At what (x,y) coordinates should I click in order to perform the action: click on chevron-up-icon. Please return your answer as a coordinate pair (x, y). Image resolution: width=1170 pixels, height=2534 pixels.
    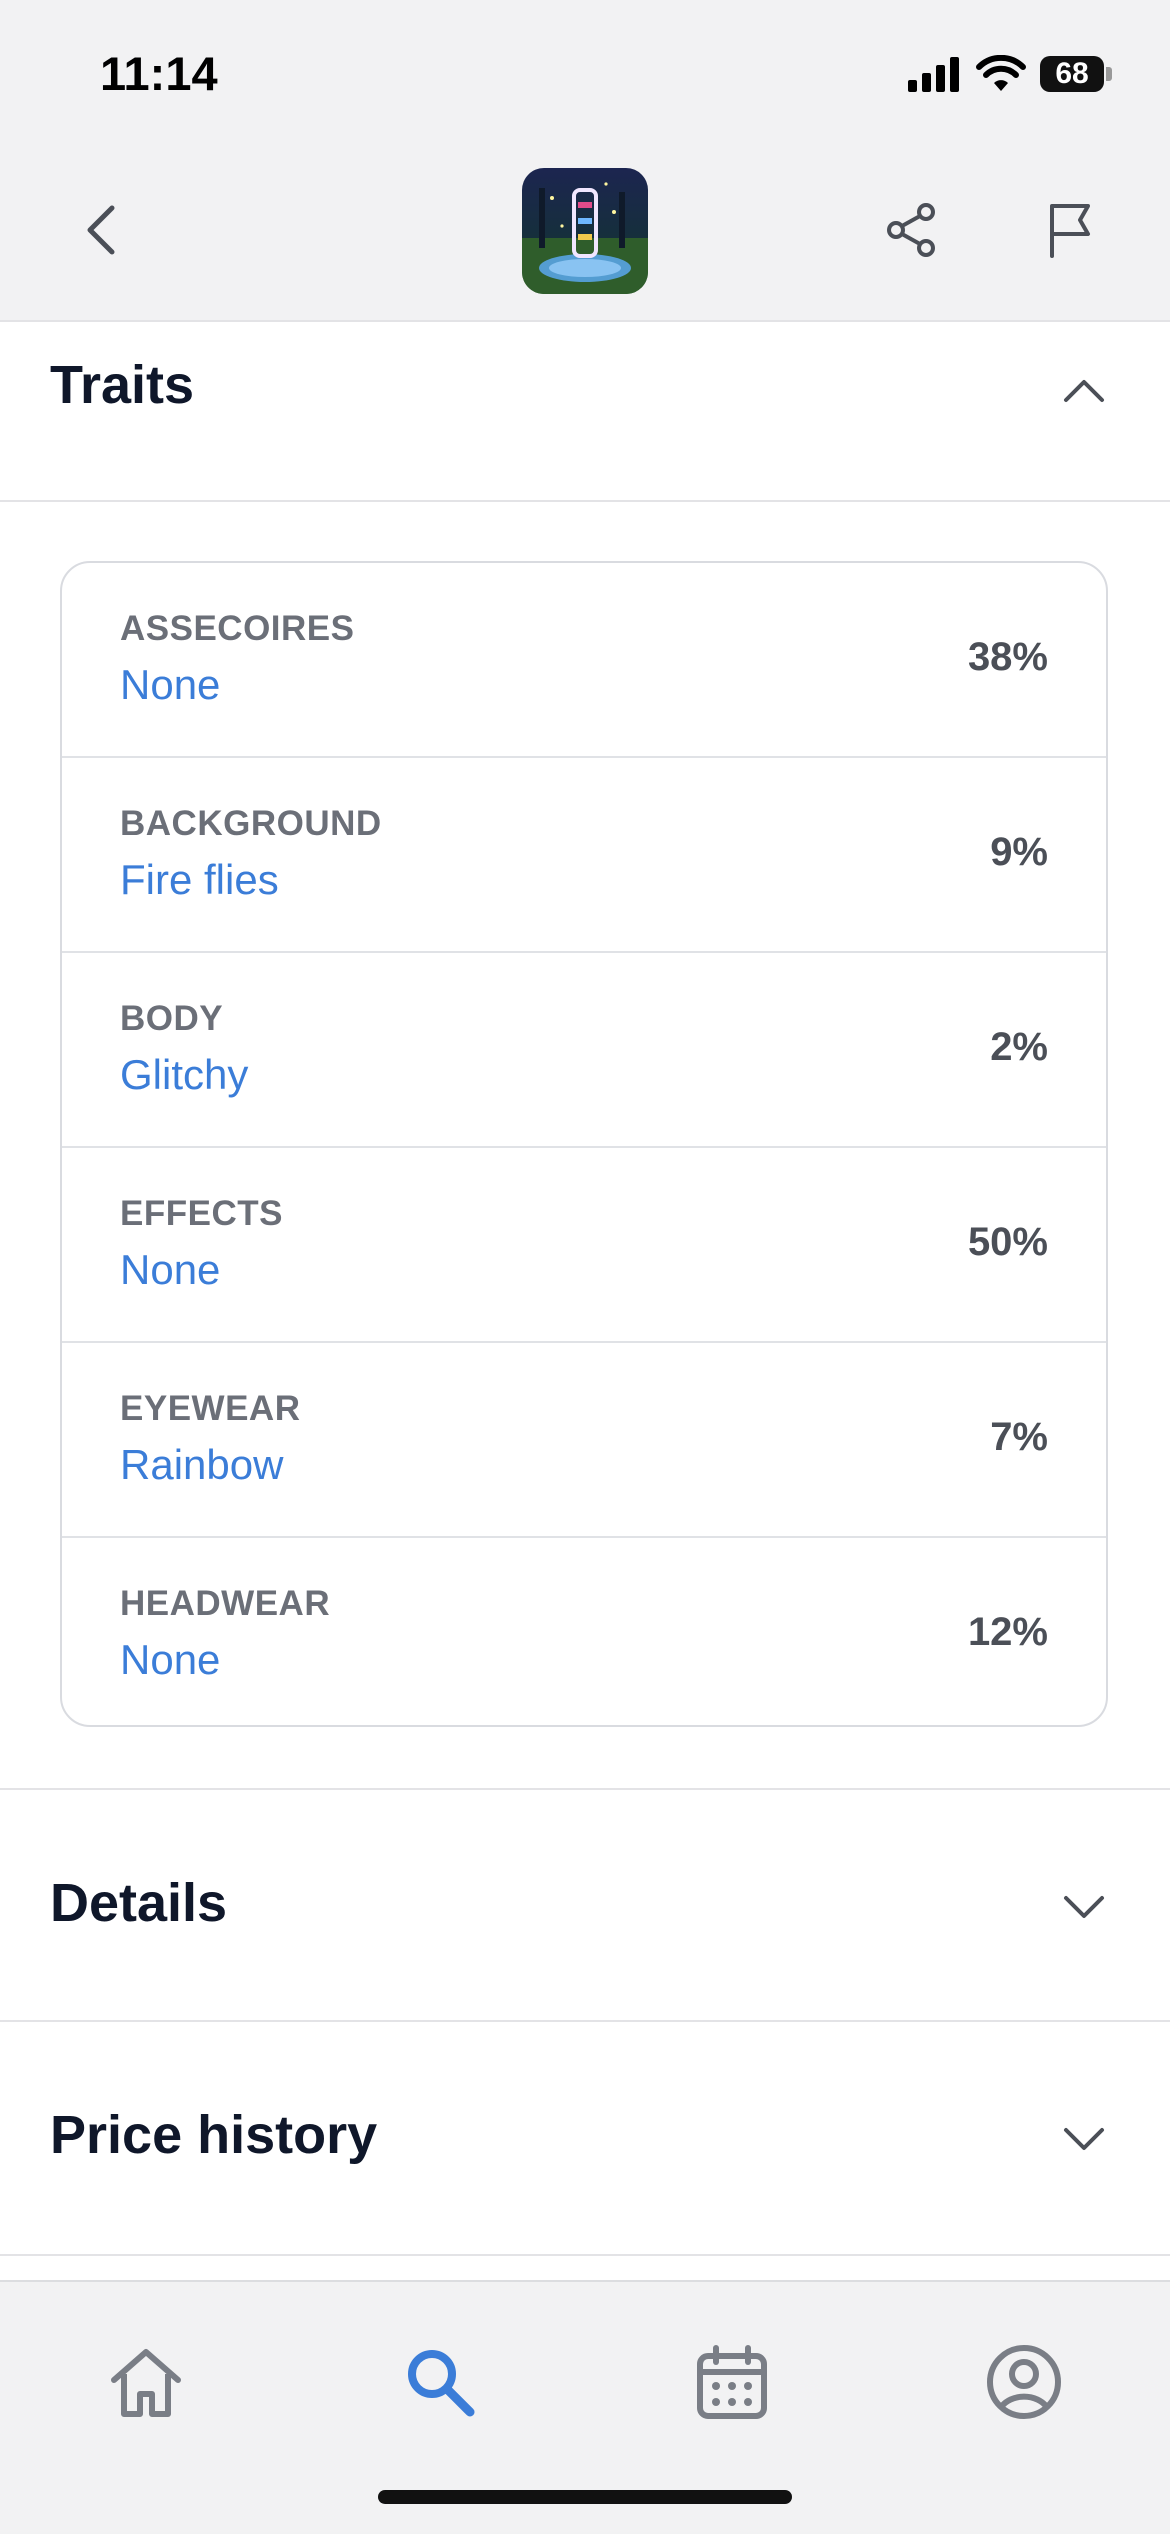
    Looking at the image, I should click on (1084, 390).